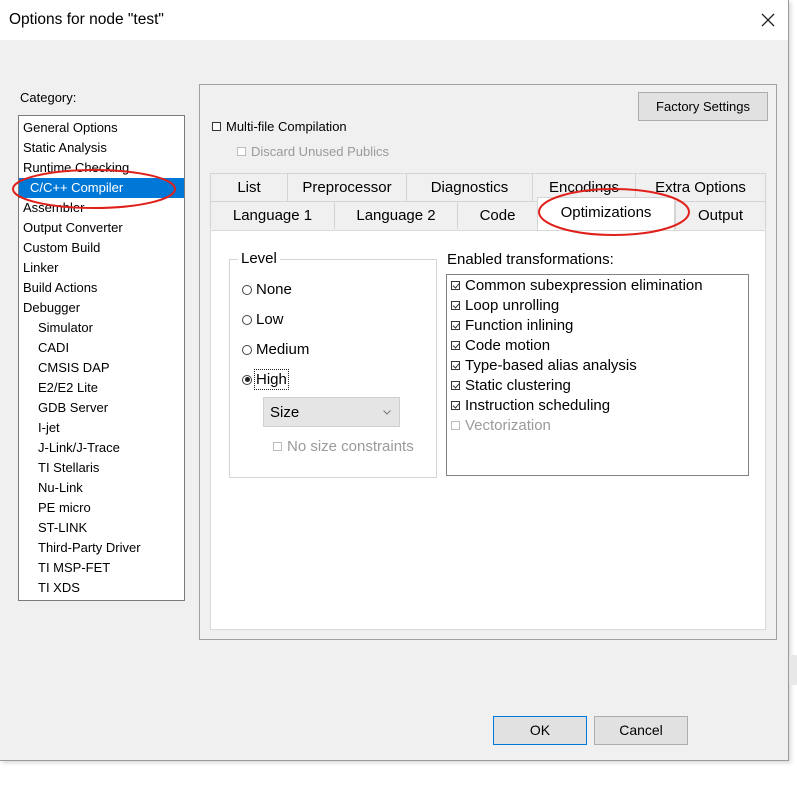 The height and width of the screenshot is (785, 797). What do you see at coordinates (641, 730) in the screenshot?
I see `cancel-button: Cancel` at bounding box center [641, 730].